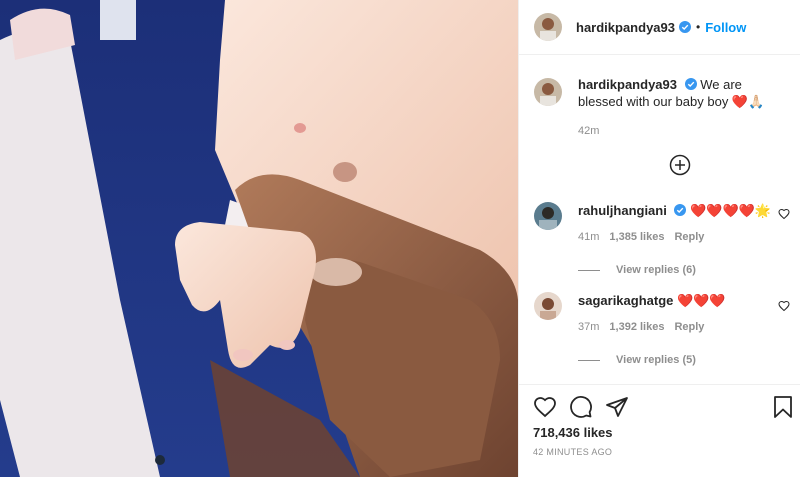  Describe the element at coordinates (656, 360) in the screenshot. I see `view-replies-label: View replies (5)` at that location.